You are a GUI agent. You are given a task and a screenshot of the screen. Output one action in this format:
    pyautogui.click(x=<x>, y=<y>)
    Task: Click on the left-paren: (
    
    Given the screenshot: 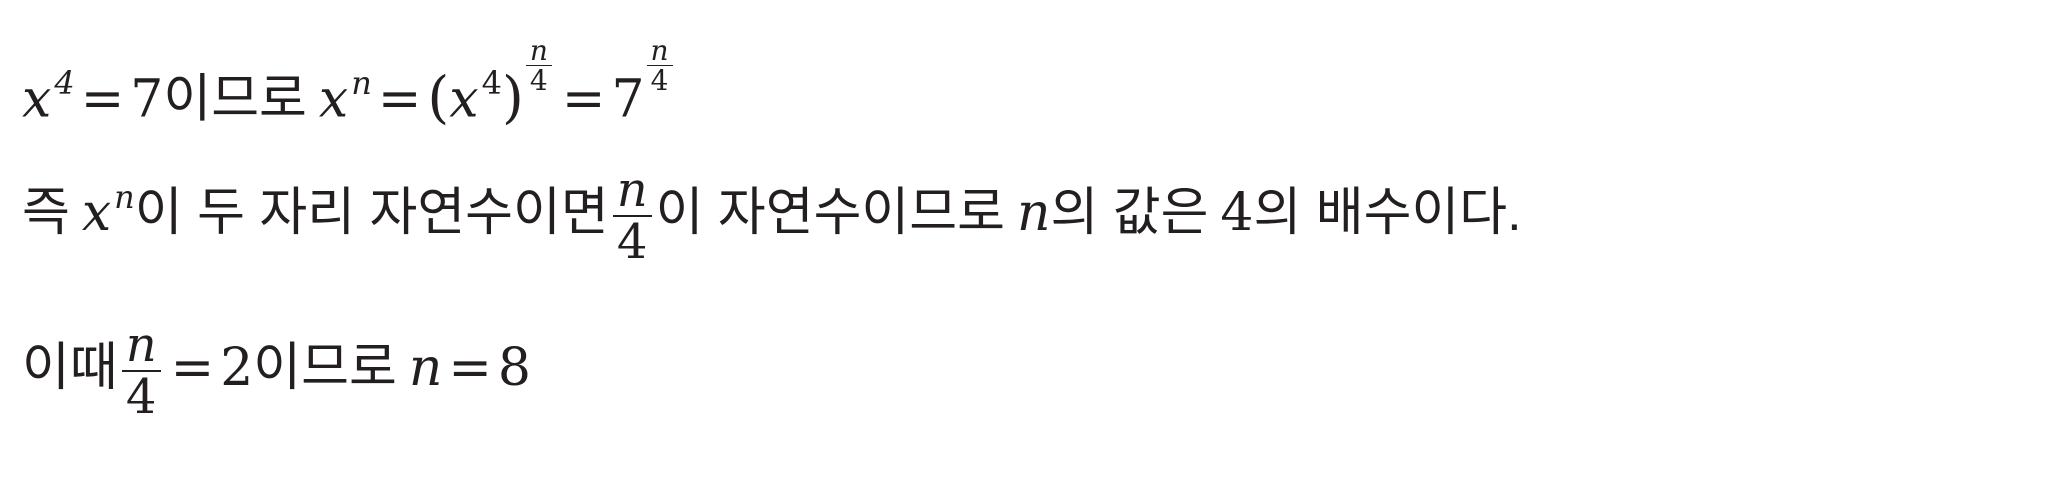 What is the action you would take?
    pyautogui.click(x=438, y=98)
    